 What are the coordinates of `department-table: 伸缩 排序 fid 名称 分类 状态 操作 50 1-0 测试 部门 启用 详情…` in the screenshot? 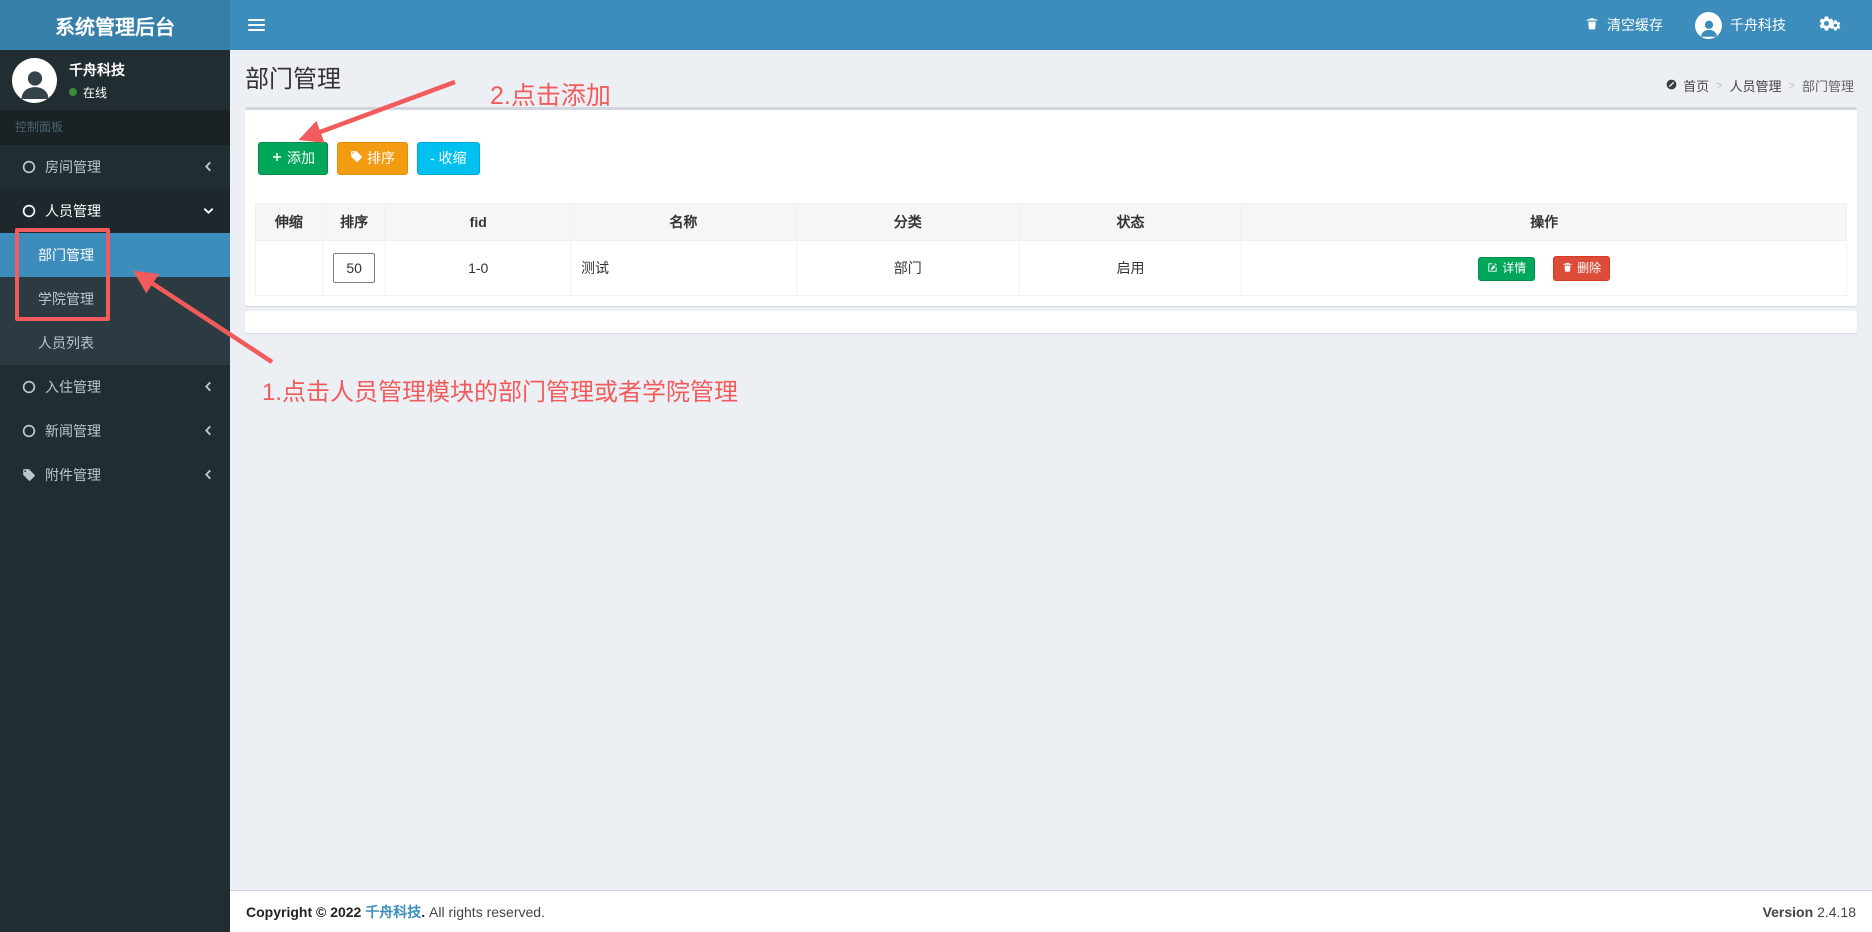 It's located at (1051, 249).